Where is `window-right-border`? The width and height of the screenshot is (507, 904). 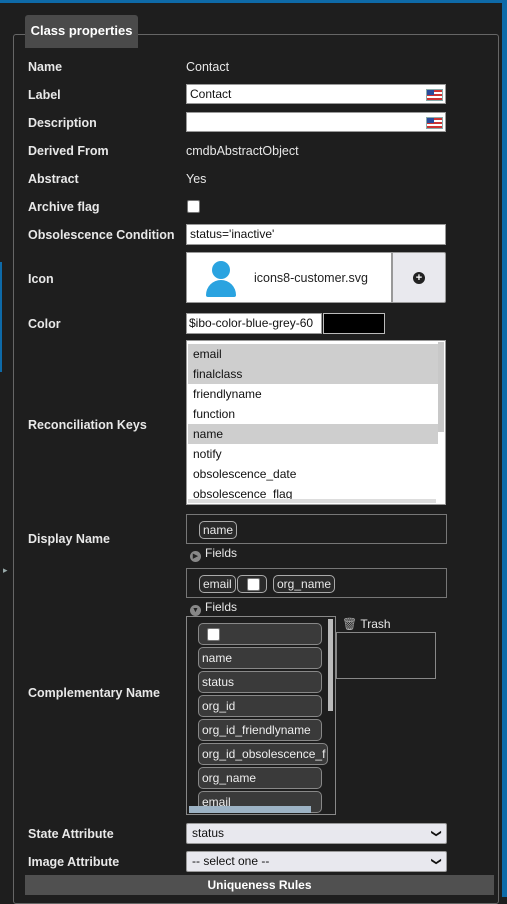 window-right-border is located at coordinates (504, 450).